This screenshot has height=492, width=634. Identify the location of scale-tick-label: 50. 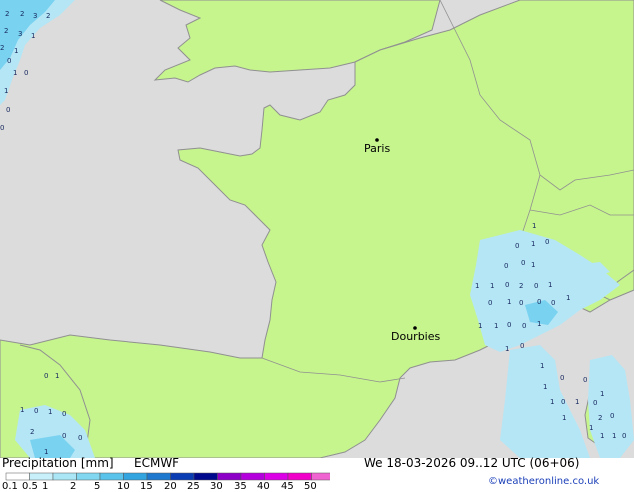
(310, 486).